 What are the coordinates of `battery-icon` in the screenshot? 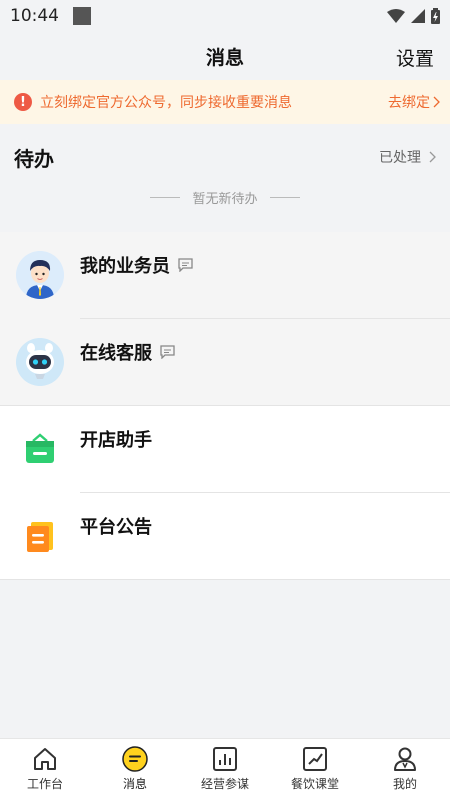 It's located at (435, 16).